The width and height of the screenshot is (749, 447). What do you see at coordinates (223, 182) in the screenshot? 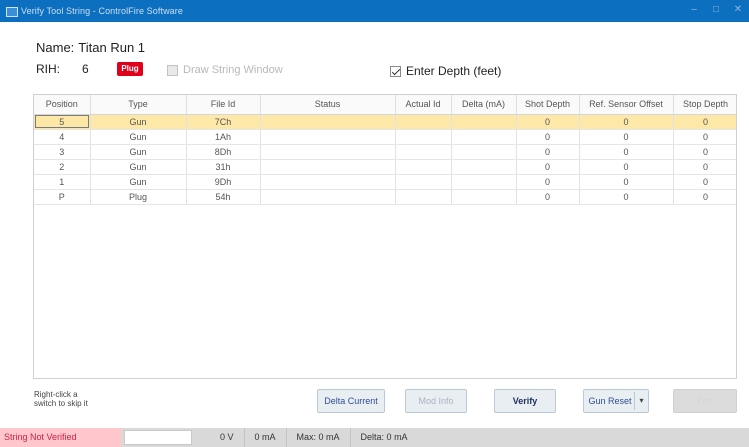
I see `cell-file-id: 9Dh` at bounding box center [223, 182].